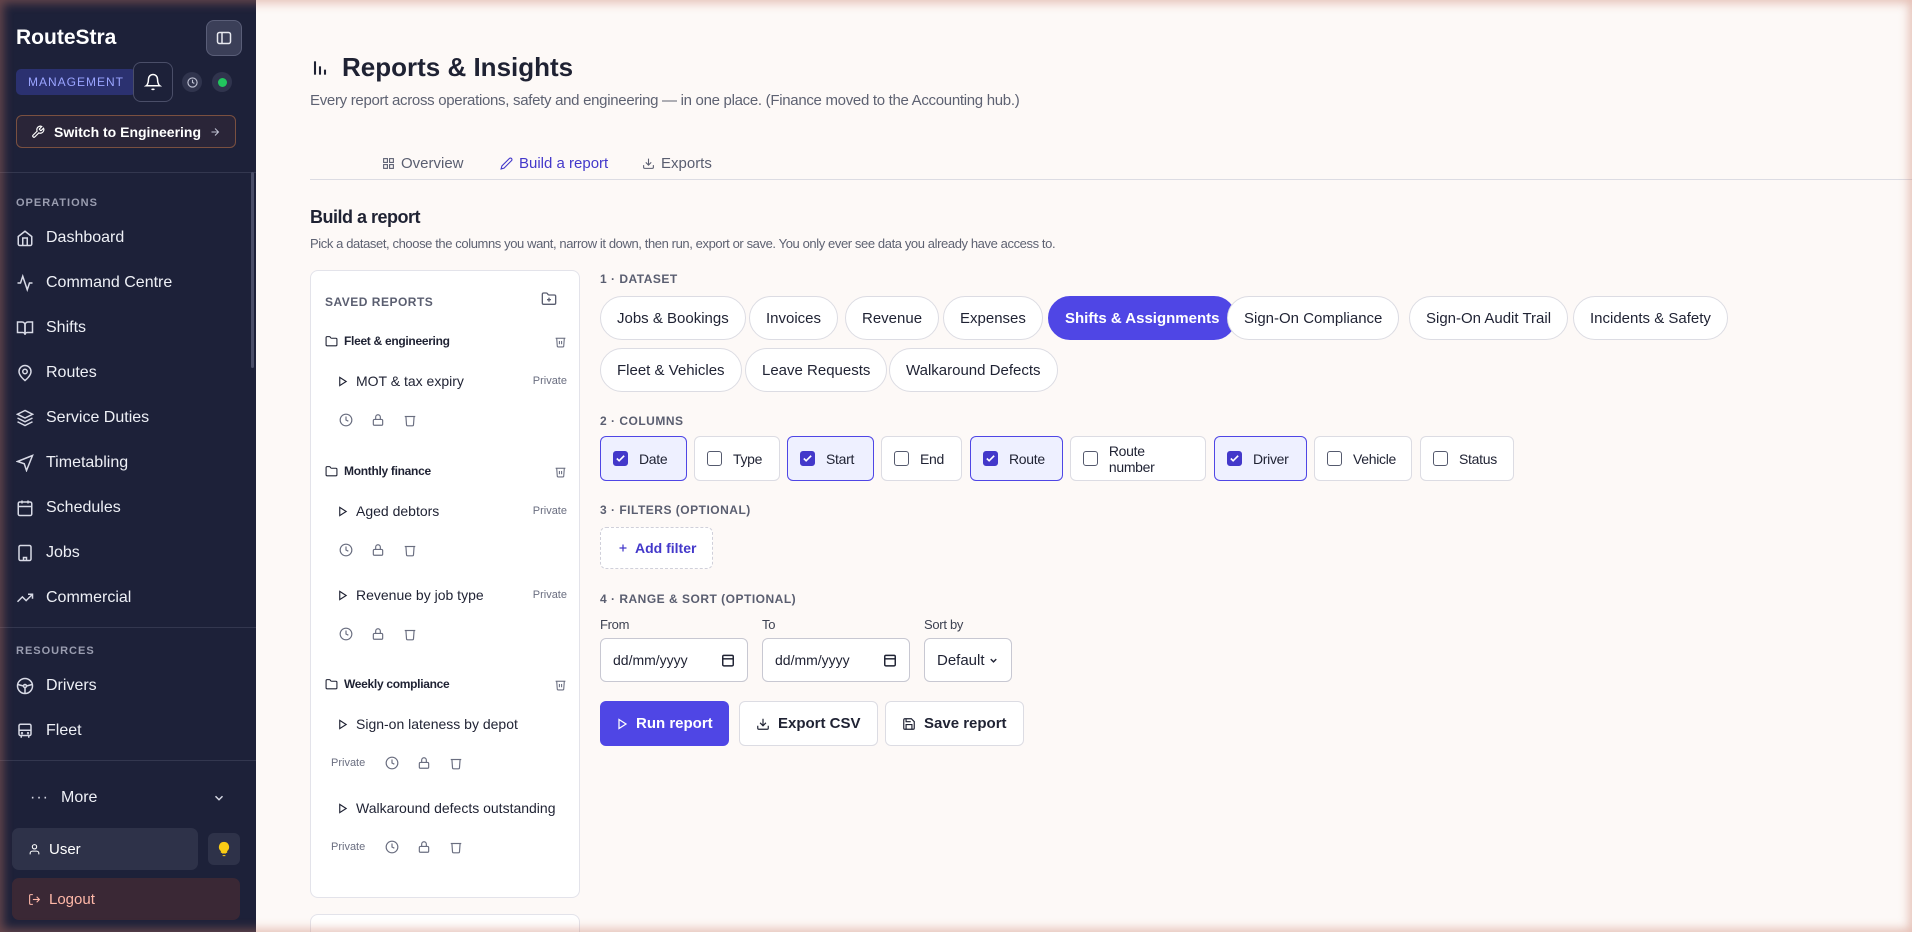 This screenshot has width=1912, height=932. What do you see at coordinates (674, 660) in the screenshot?
I see `from-date-input: dd/mm/yyyy` at bounding box center [674, 660].